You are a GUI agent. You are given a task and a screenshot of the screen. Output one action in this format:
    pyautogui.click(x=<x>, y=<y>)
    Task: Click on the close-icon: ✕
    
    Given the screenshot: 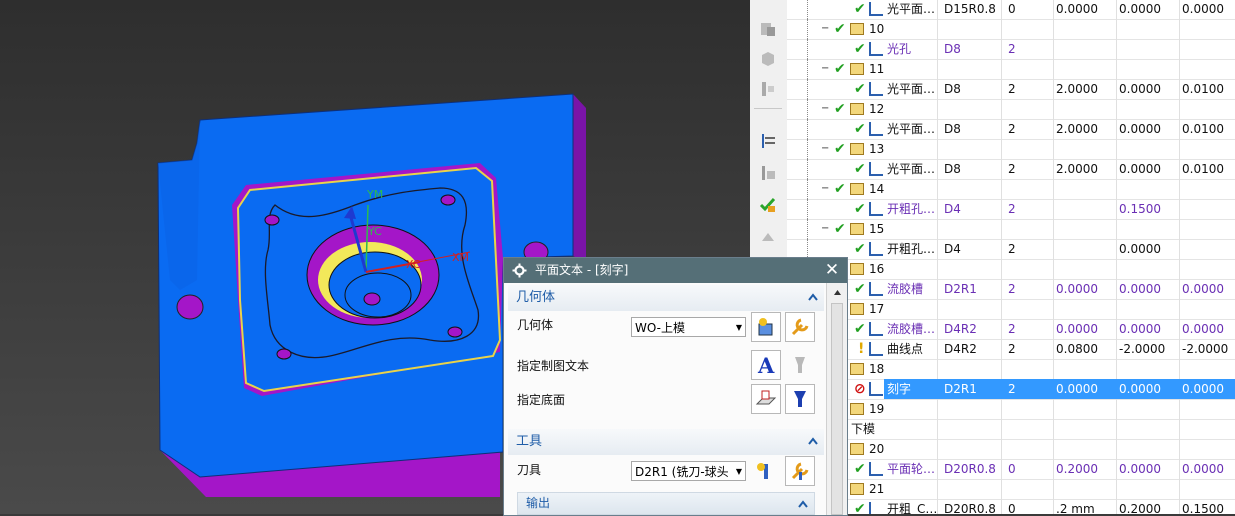 What is the action you would take?
    pyautogui.click(x=832, y=270)
    